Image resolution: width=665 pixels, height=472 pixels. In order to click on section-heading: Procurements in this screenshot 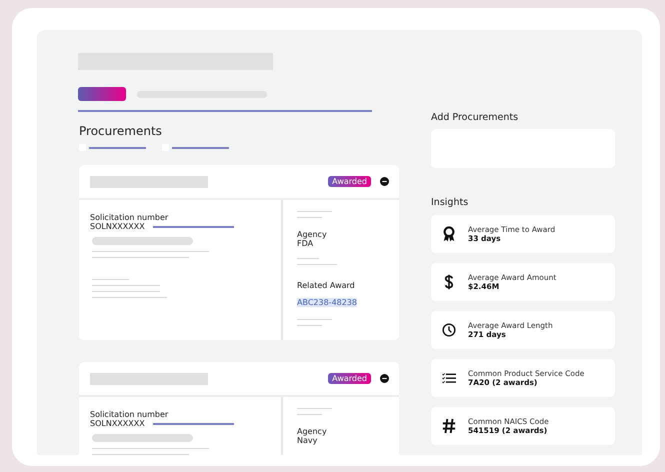, I will do `click(121, 131)`.